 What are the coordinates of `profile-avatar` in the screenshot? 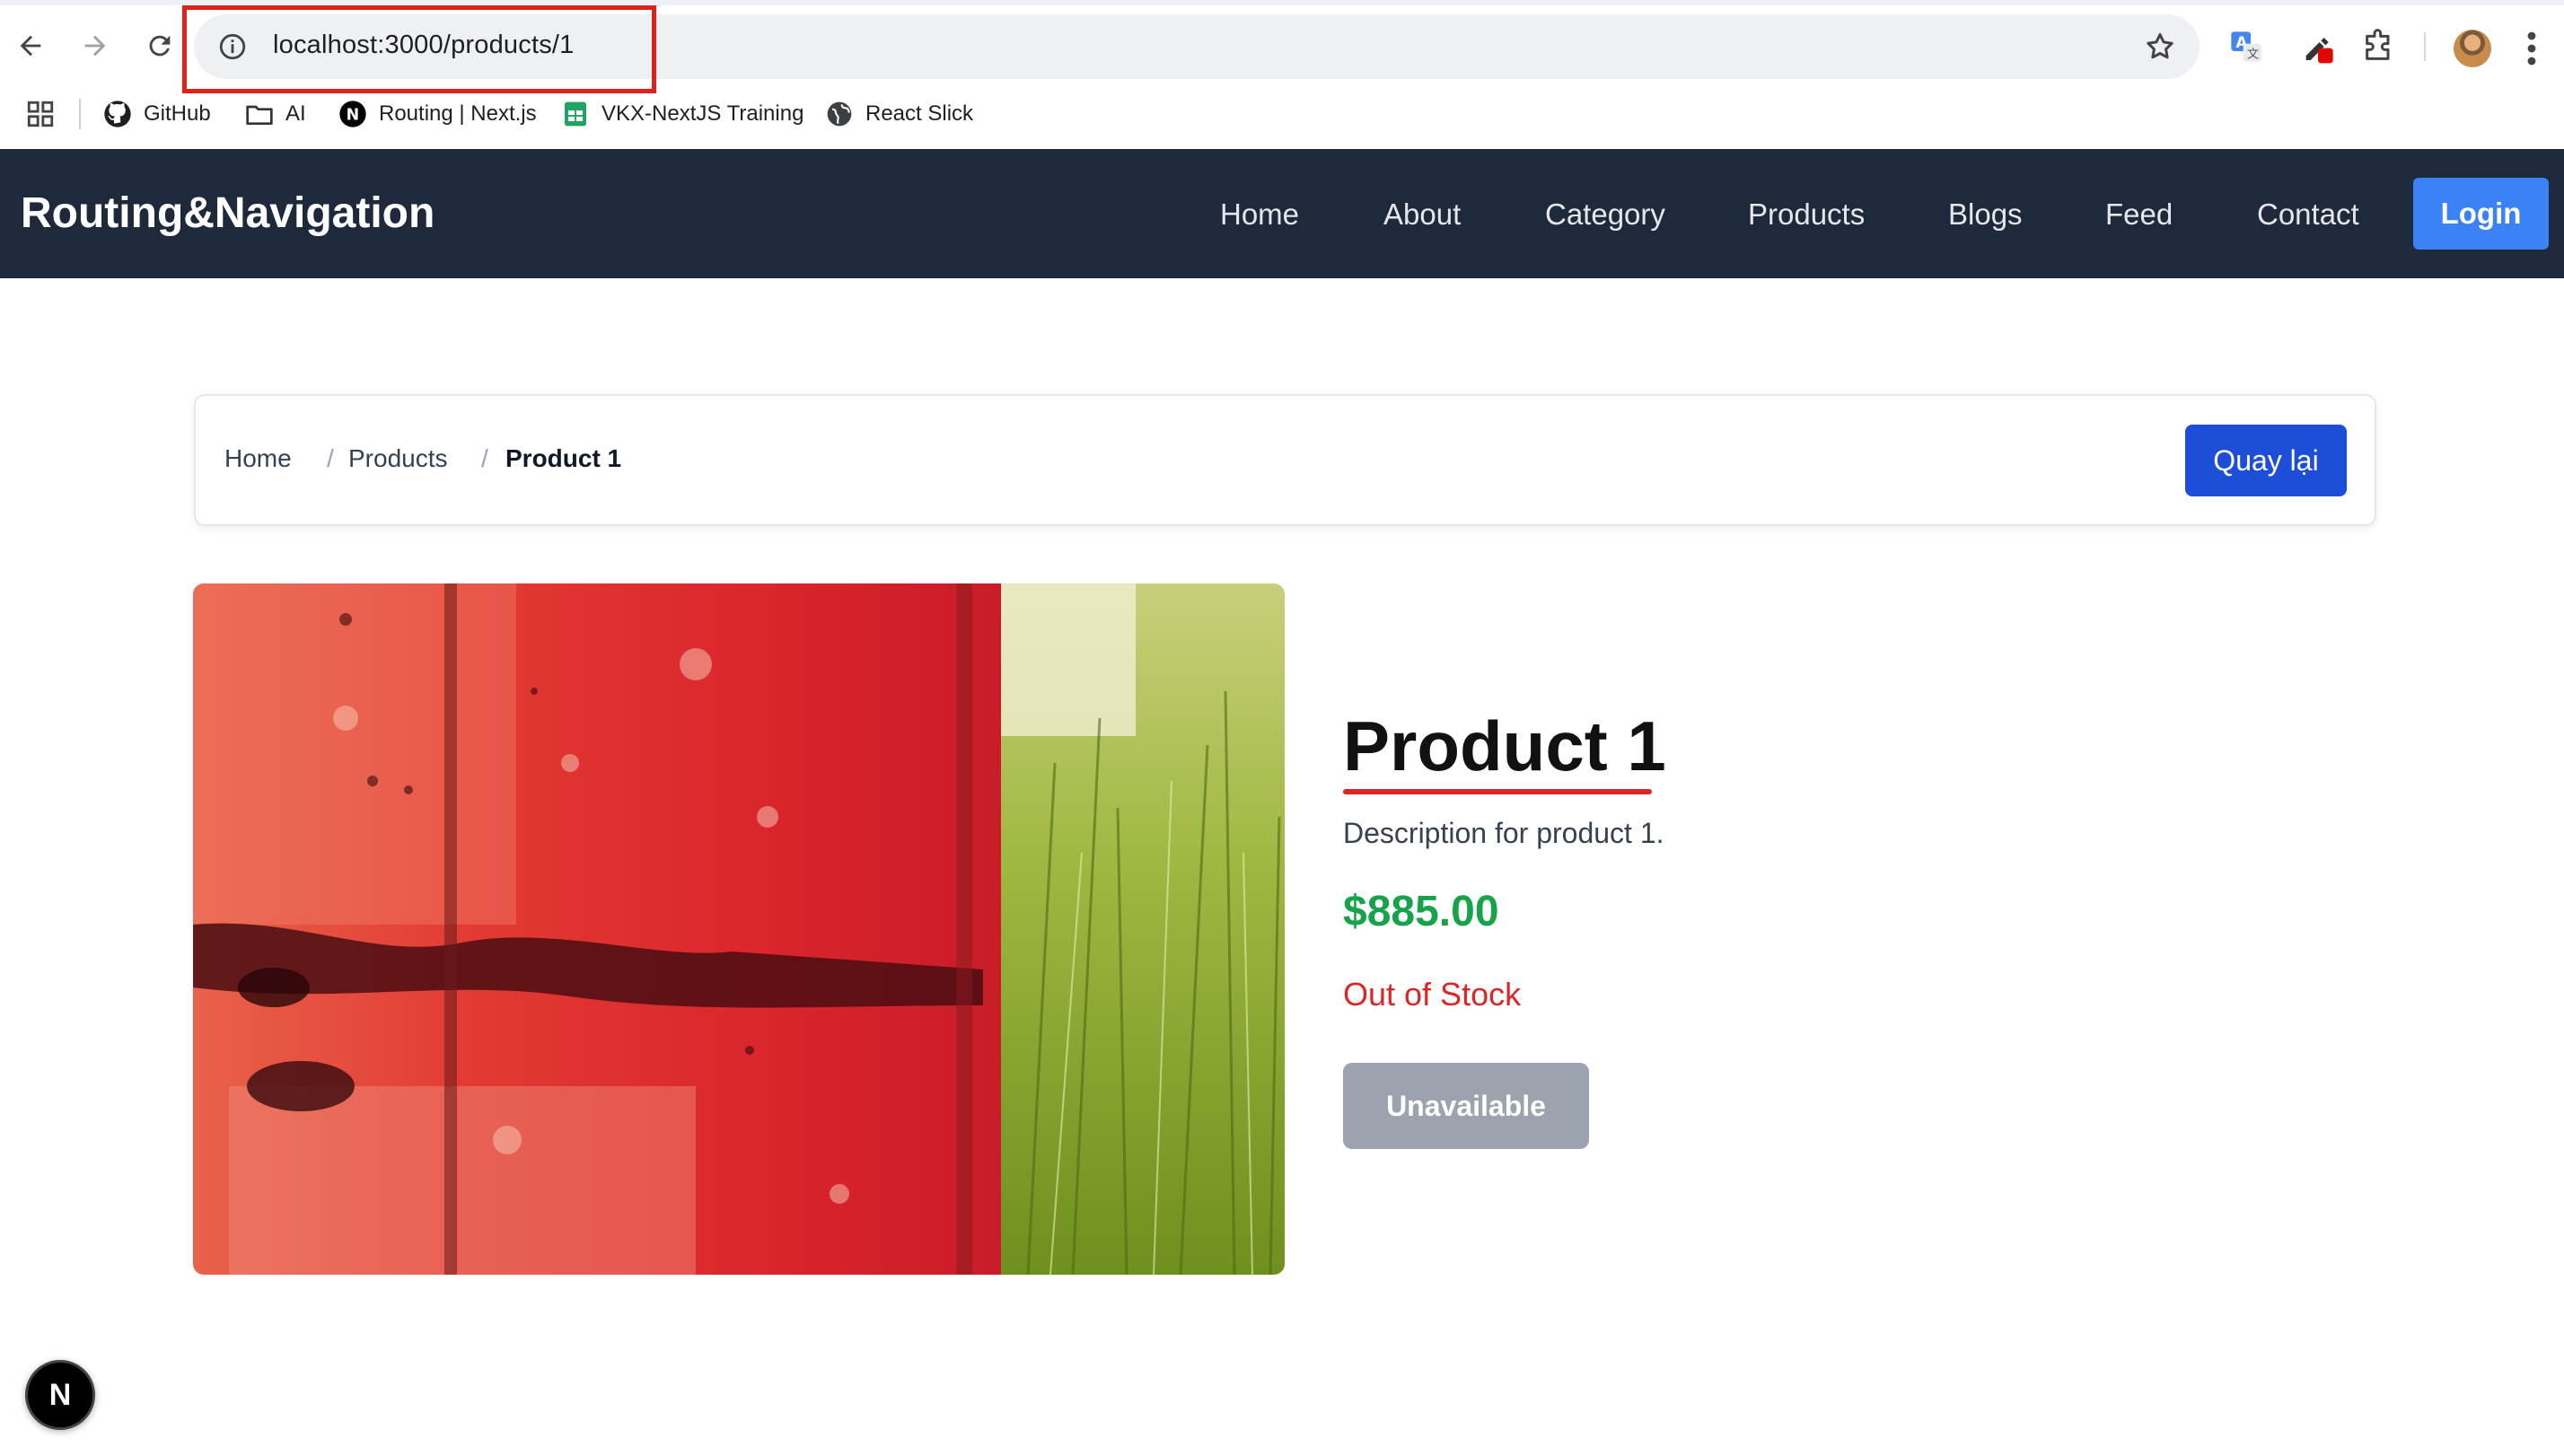 It's located at (2472, 49).